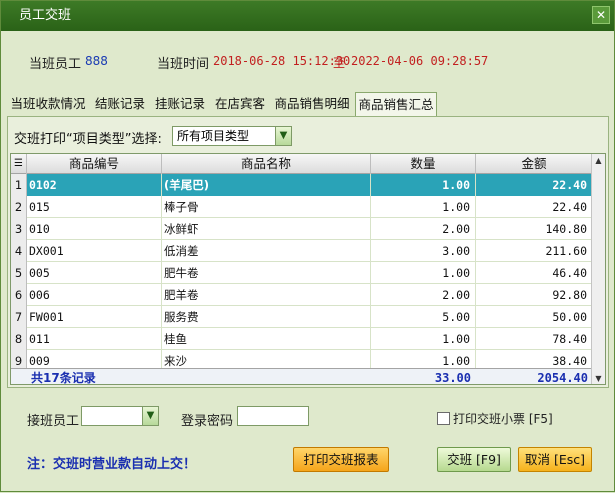 The height and width of the screenshot is (493, 615). Describe the element at coordinates (534, 229) in the screenshot. I see `cell-amount: 140.80` at that location.